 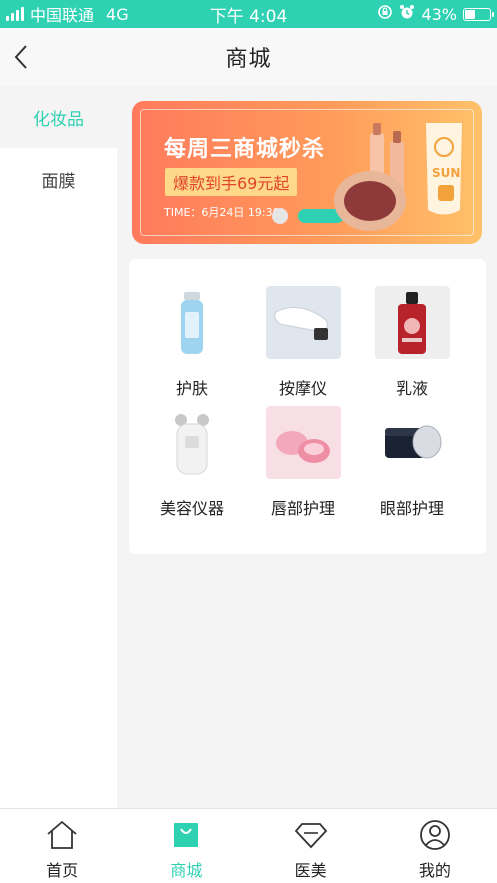 I want to click on category-lotion: 乳液, so click(x=412, y=342).